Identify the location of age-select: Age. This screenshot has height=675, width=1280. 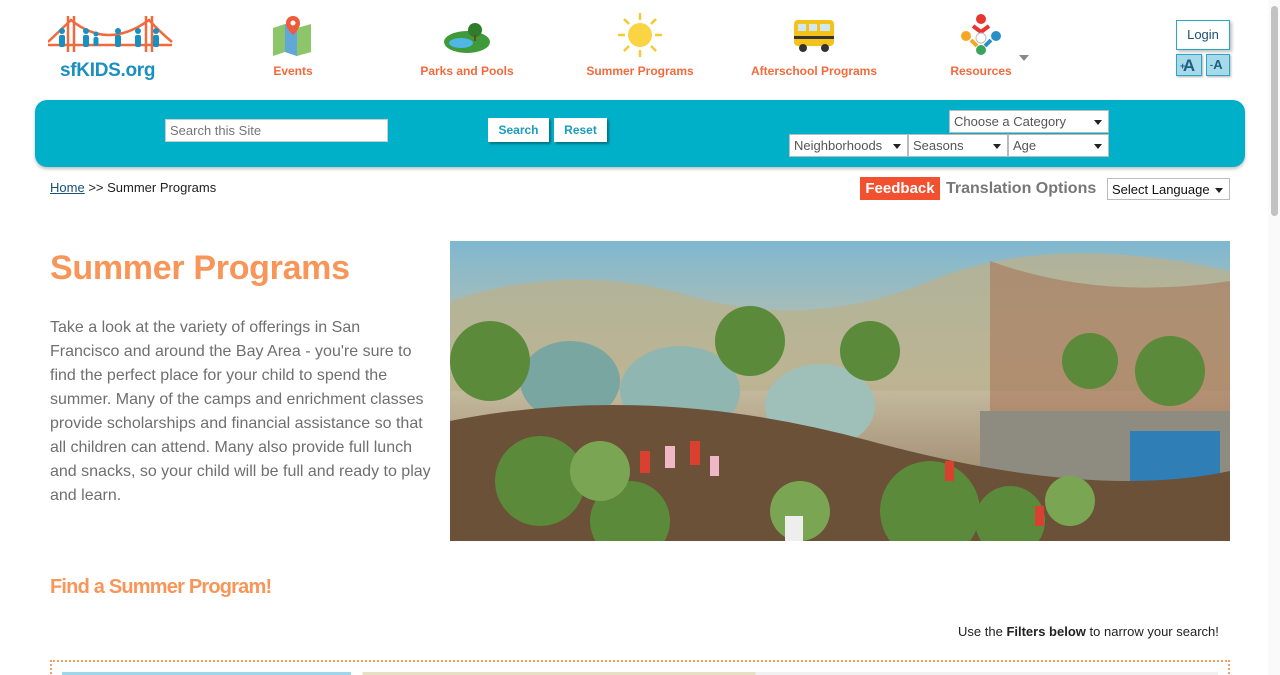
(1058, 145).